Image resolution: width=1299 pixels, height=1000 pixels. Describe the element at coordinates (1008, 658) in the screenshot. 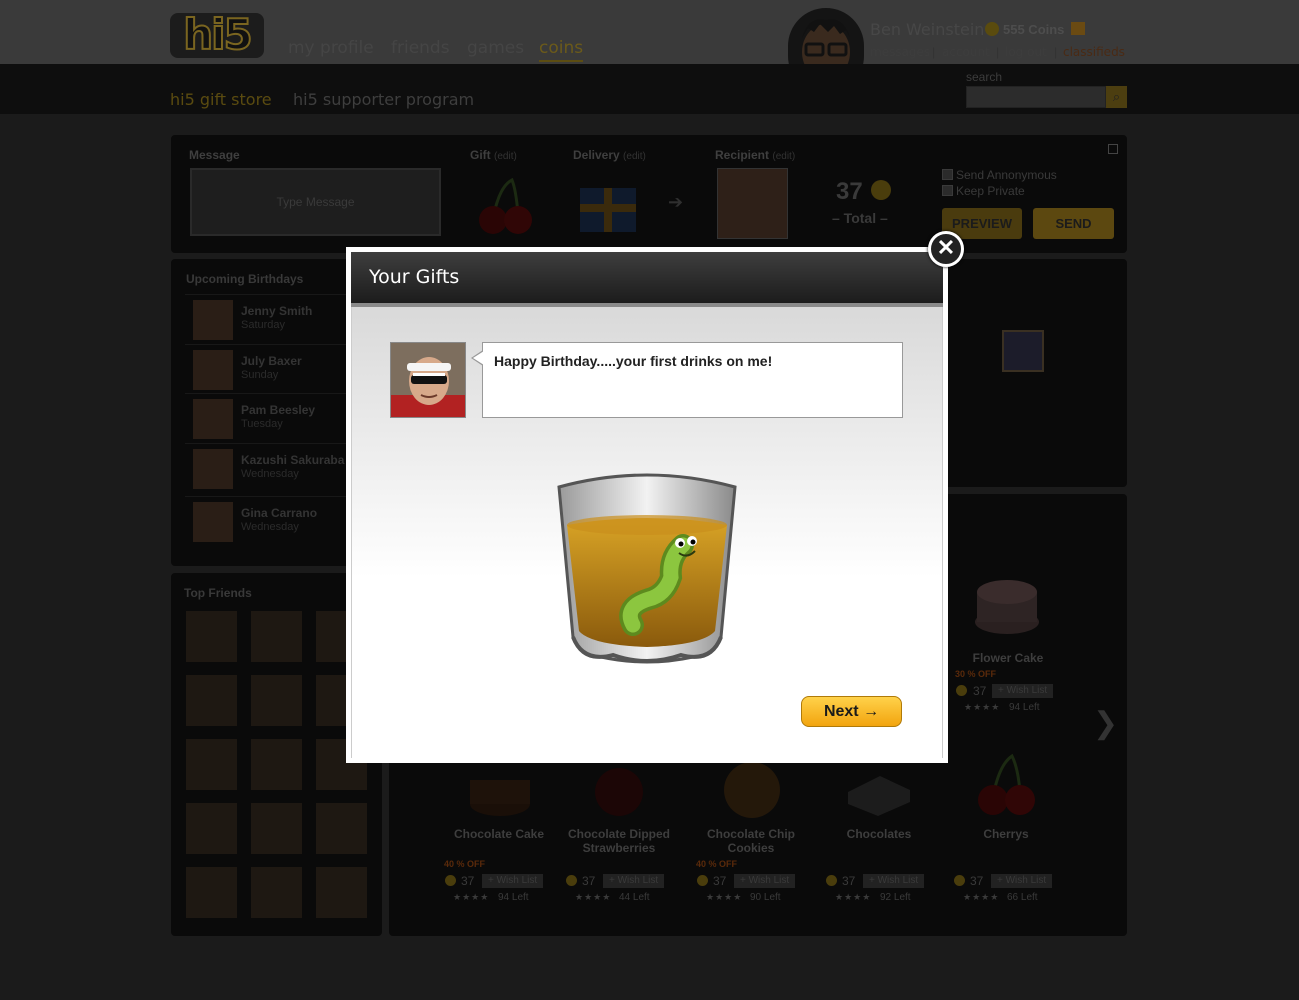

I see `gift-name: Flower Cake` at that location.